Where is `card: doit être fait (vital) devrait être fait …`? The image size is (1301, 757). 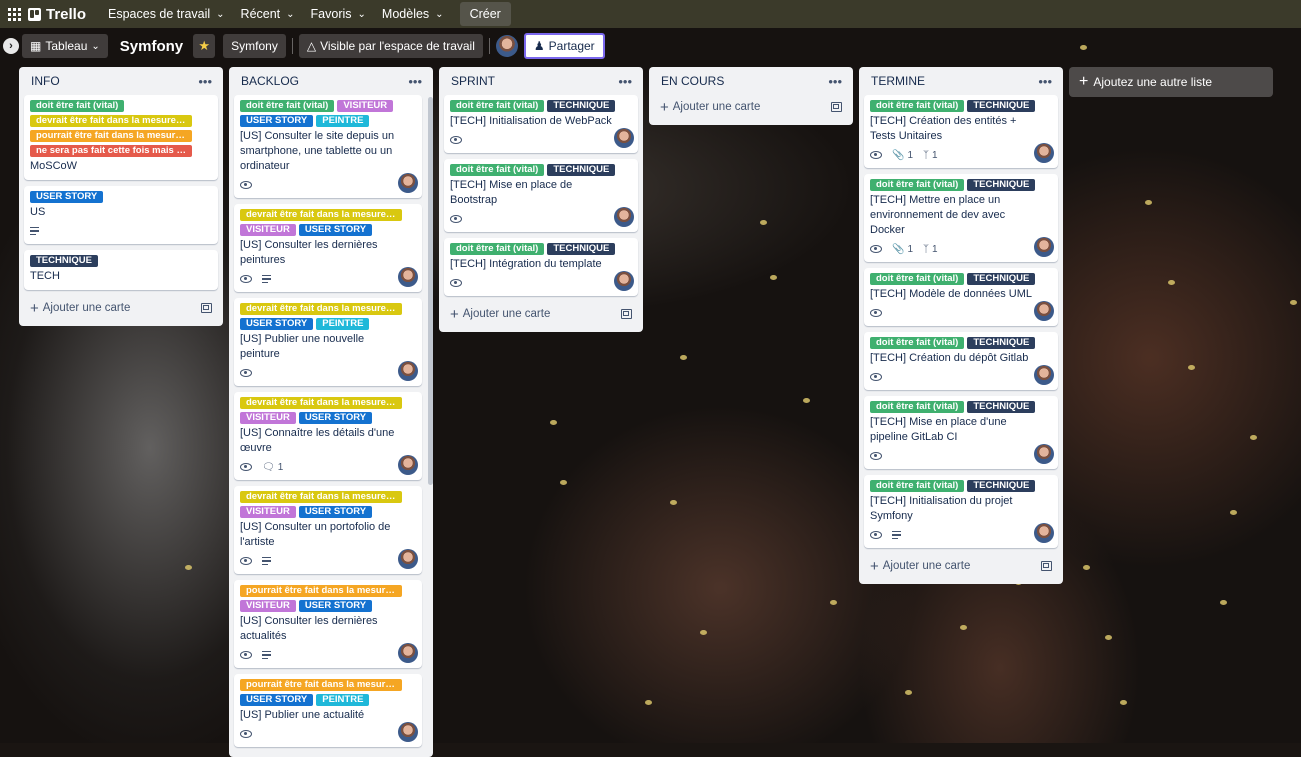 card: doit être fait (vital) devrait être fait … is located at coordinates (121, 137).